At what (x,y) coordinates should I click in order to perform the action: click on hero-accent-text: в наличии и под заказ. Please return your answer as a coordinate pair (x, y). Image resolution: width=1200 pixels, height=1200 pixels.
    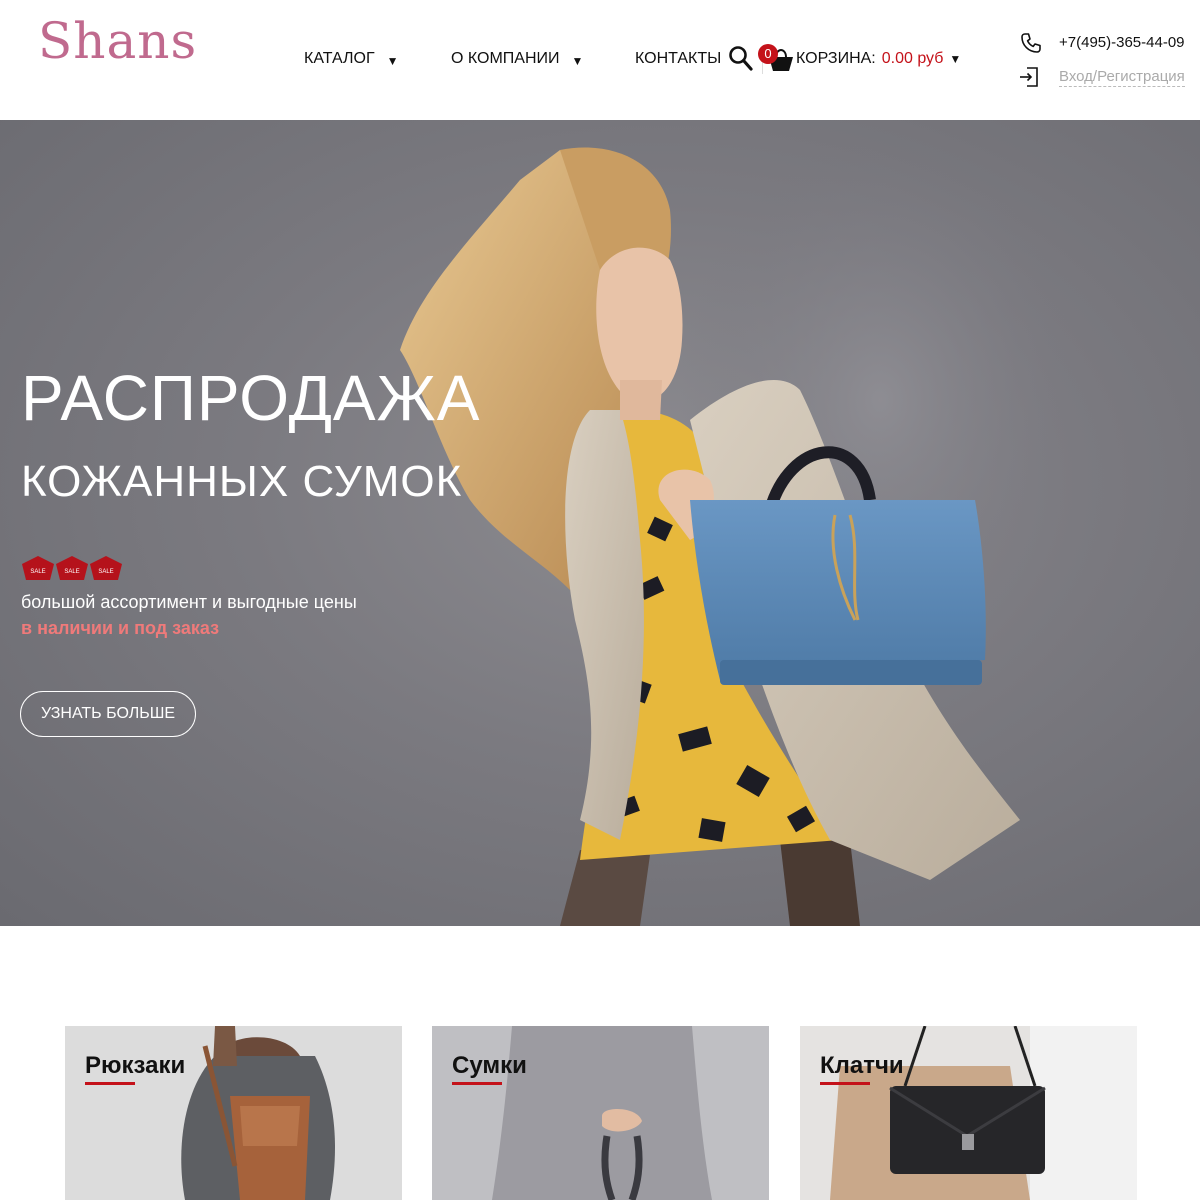
    Looking at the image, I should click on (120, 628).